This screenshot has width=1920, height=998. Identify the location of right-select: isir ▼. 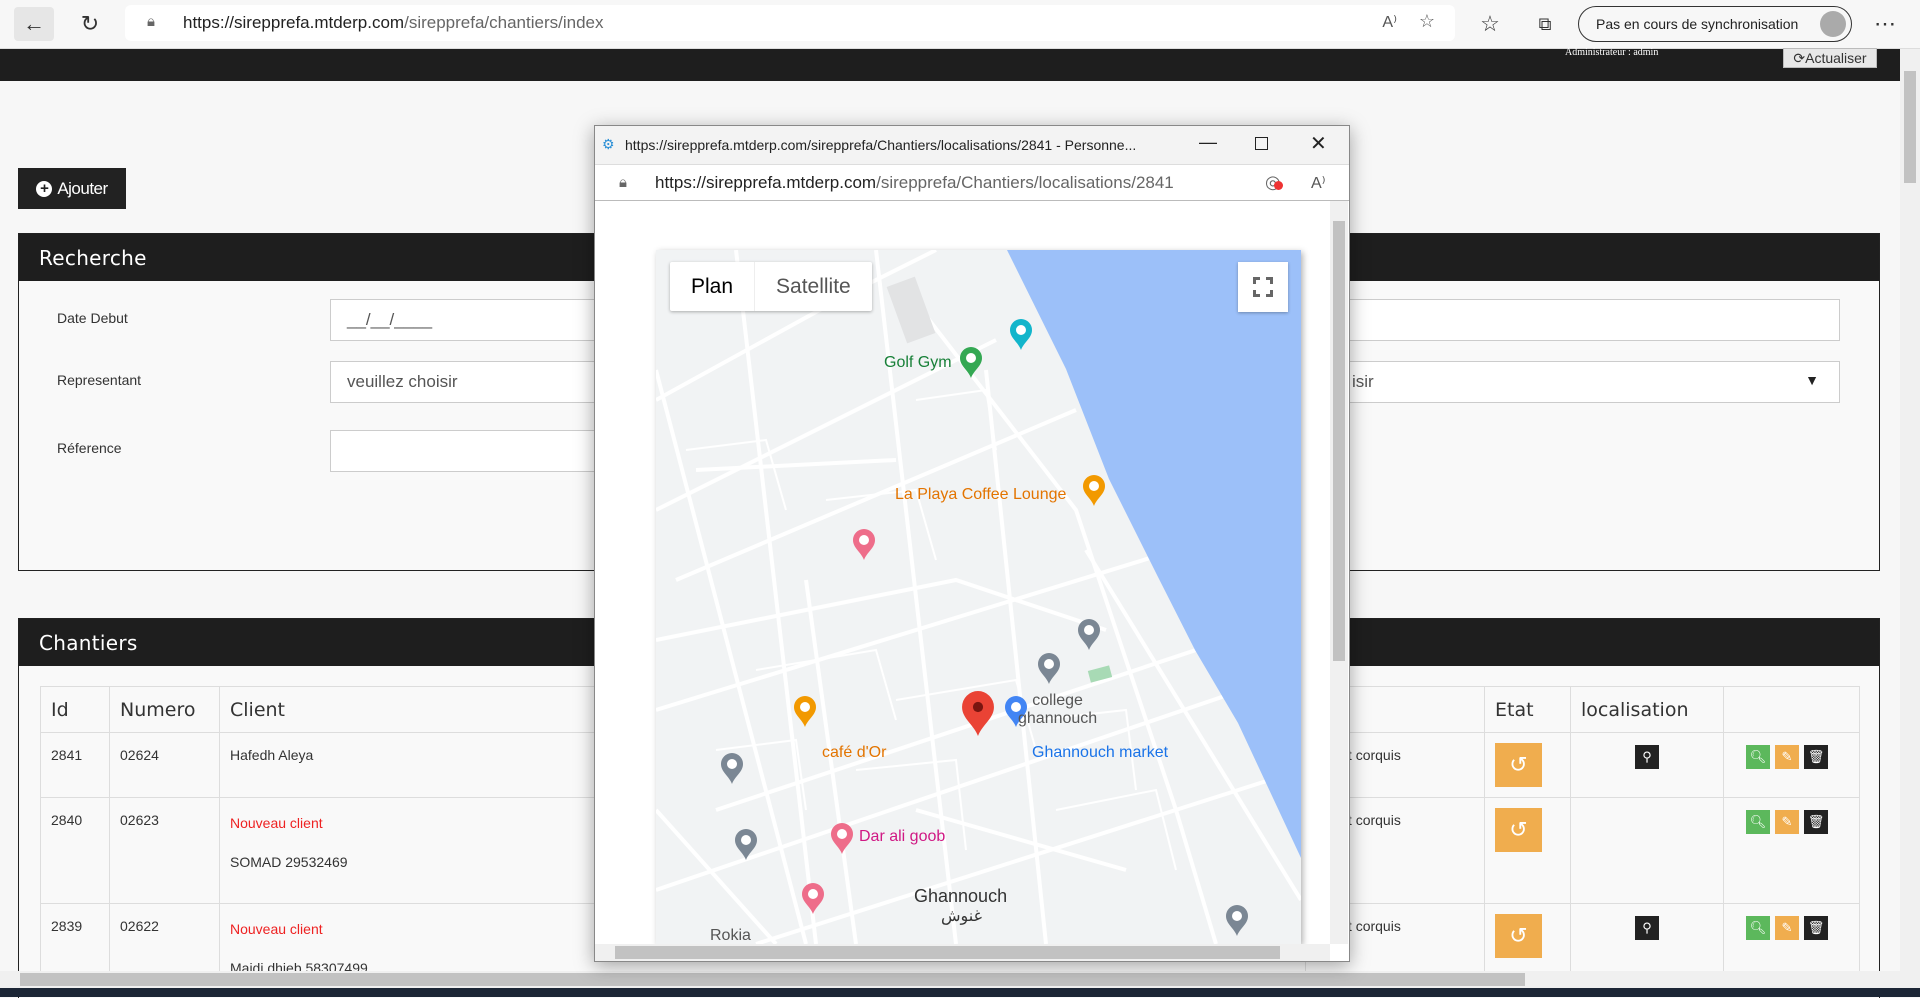
(1593, 382).